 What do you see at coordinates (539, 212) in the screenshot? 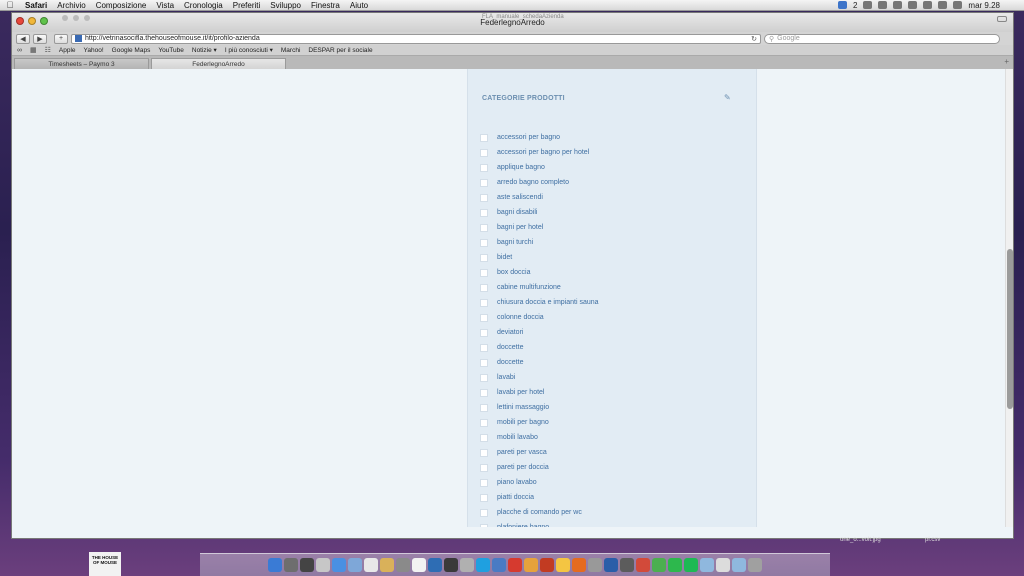
I see `category-item: bagni disabili` at bounding box center [539, 212].